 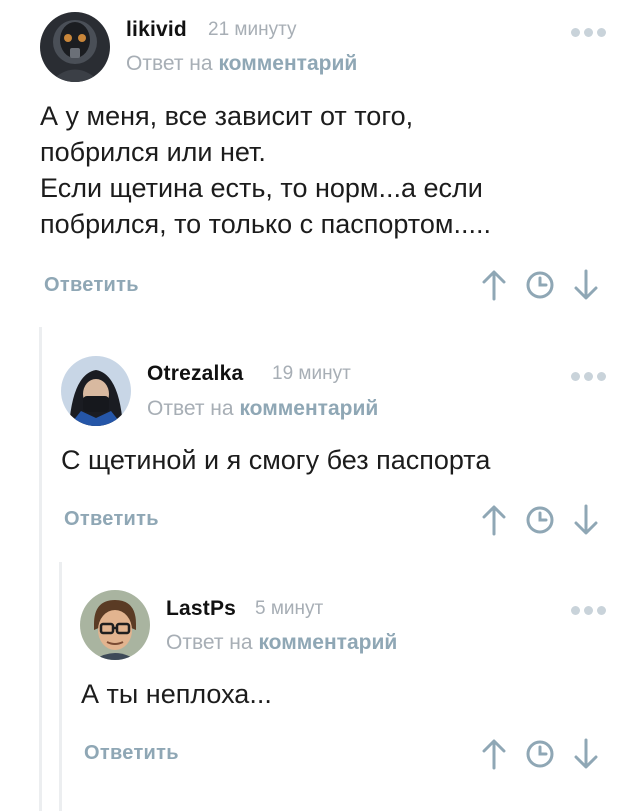 What do you see at coordinates (252, 29) in the screenshot?
I see `comment-time: 21 минуту` at bounding box center [252, 29].